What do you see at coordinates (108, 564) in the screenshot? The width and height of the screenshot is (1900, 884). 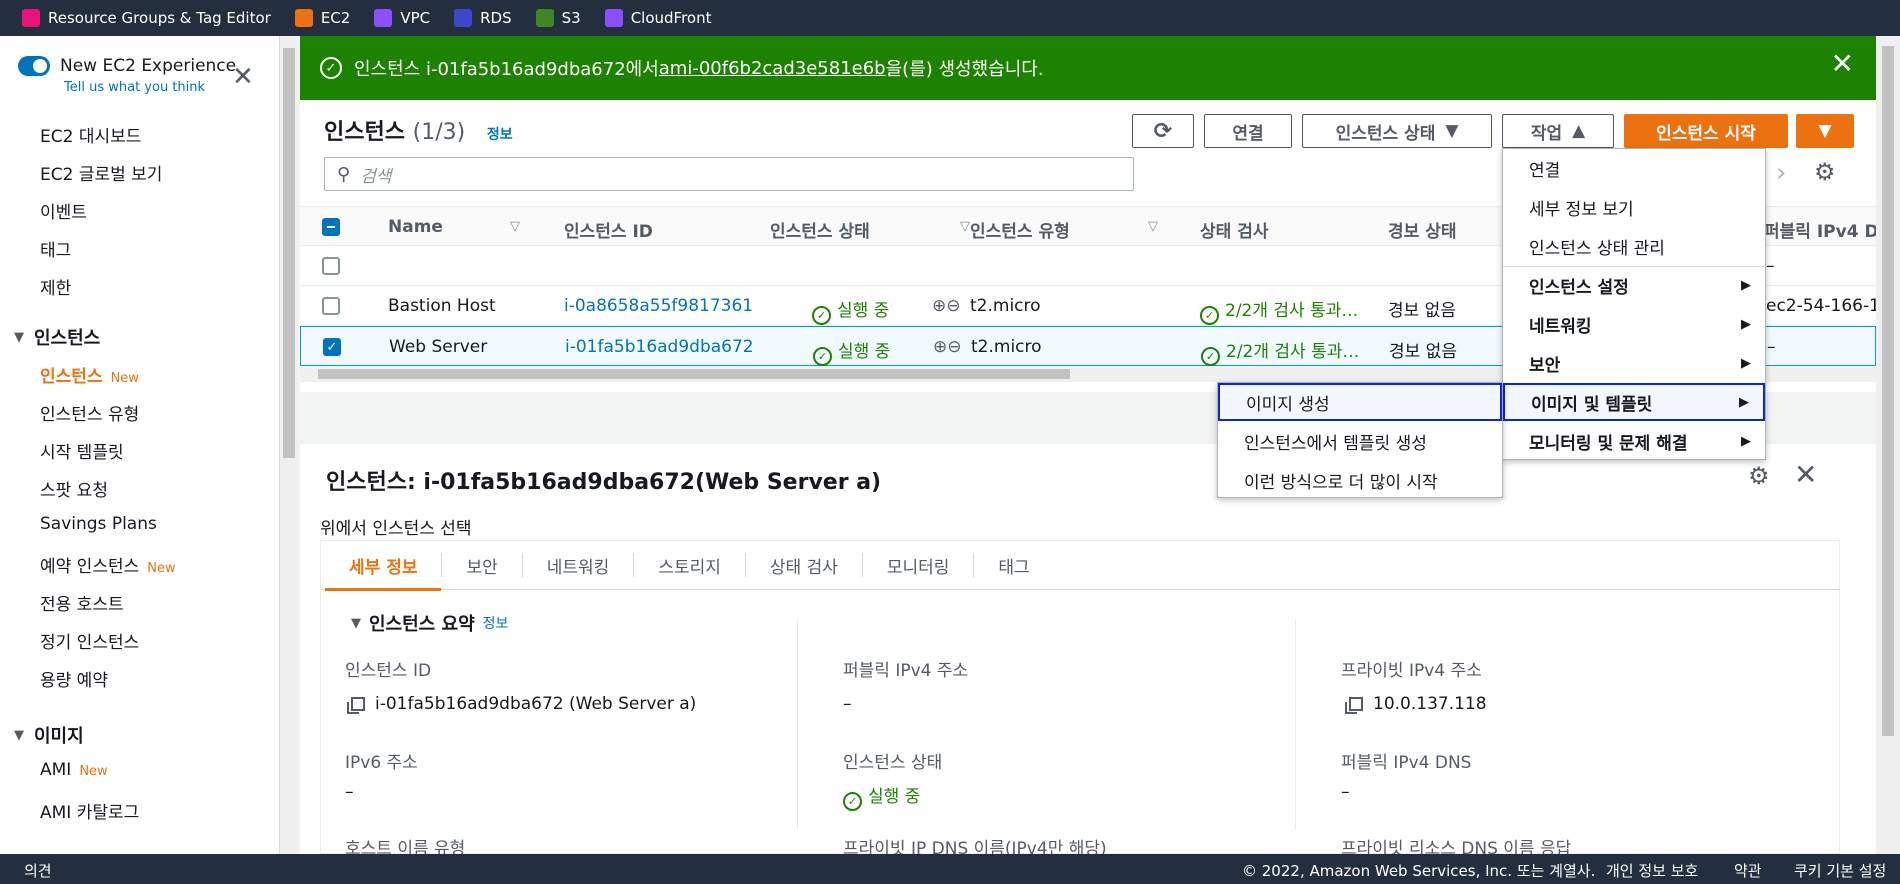 I see `sidebar-item: 예약 인스턴스 New` at bounding box center [108, 564].